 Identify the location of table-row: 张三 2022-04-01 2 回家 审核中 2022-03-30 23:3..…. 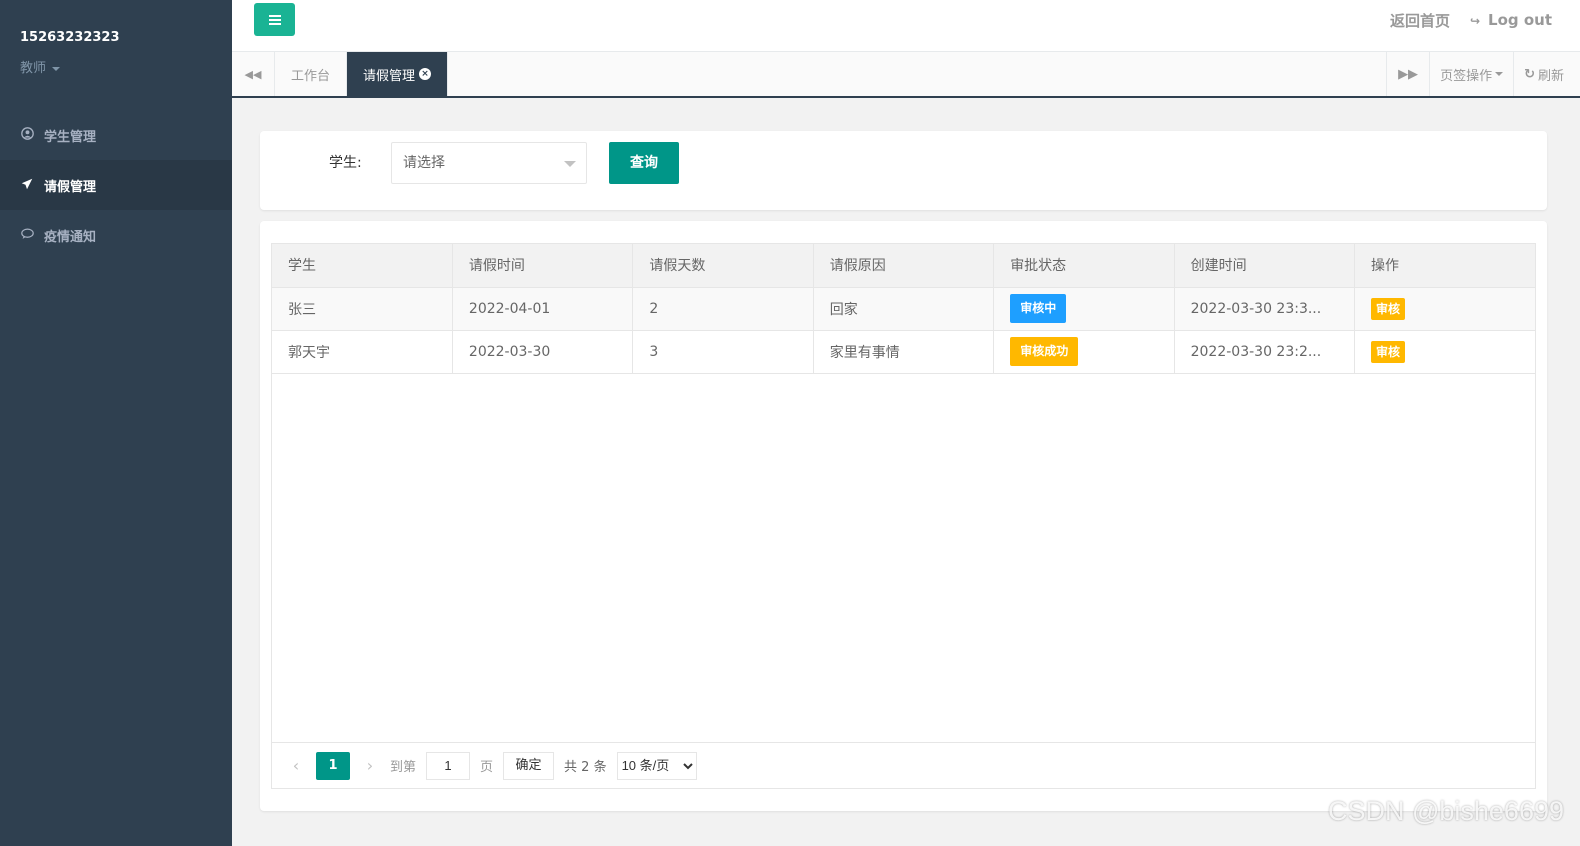
(903, 309).